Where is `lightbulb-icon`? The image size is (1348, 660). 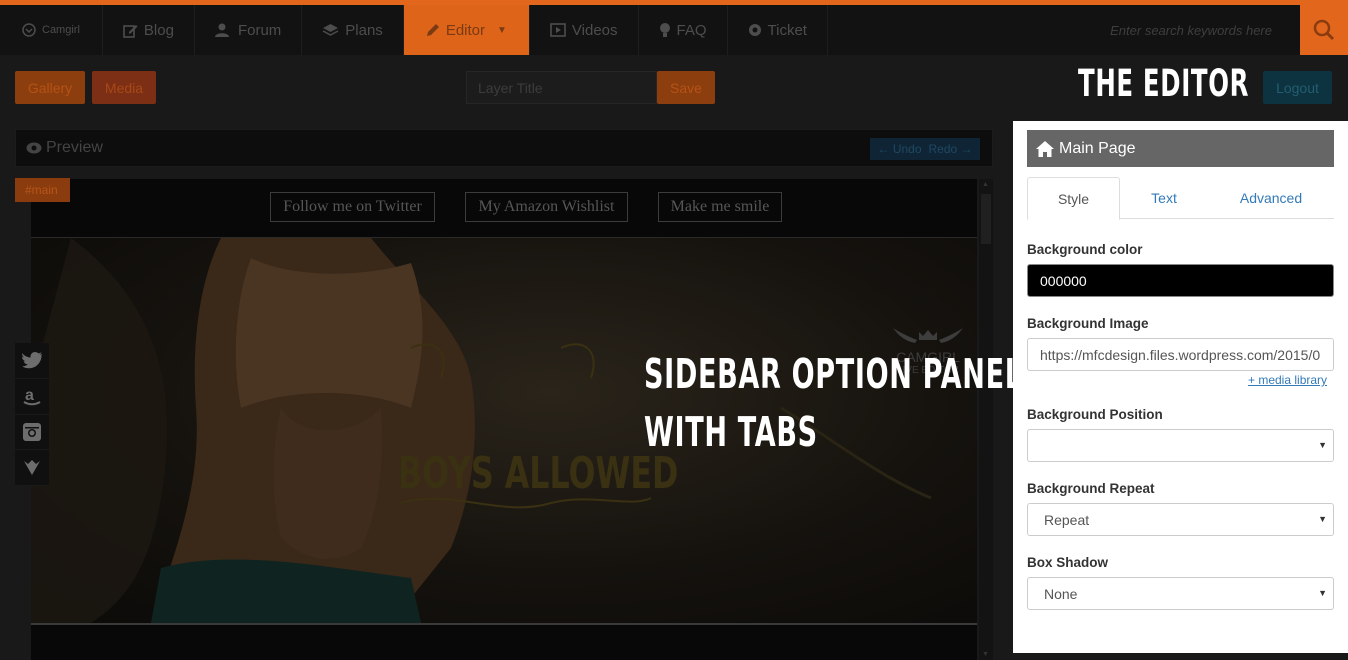 lightbulb-icon is located at coordinates (664, 30).